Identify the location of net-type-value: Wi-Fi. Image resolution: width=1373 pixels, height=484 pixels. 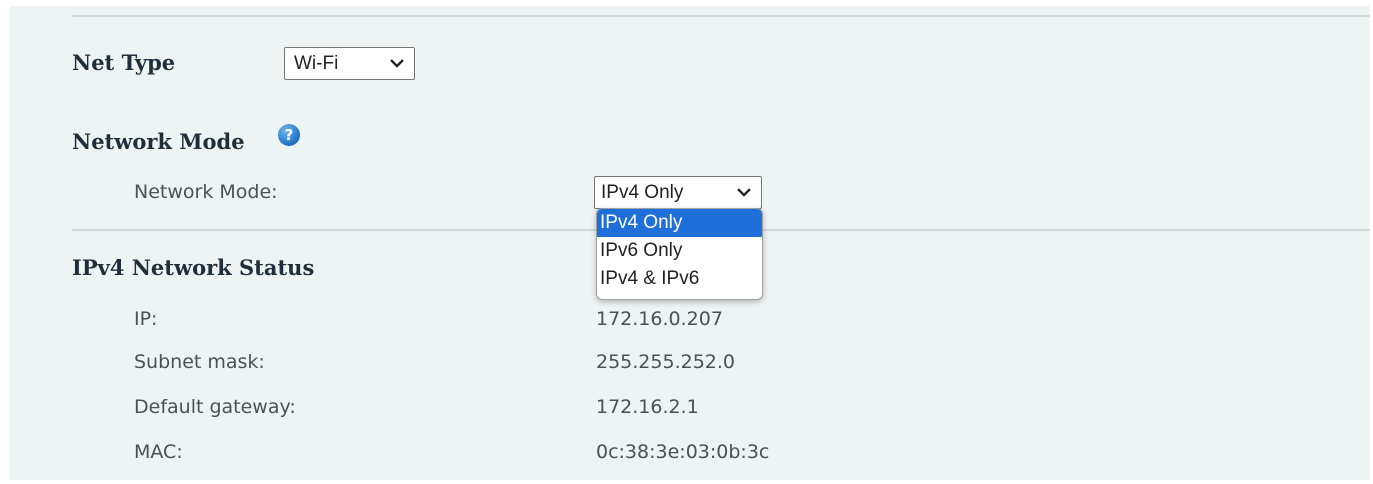
(316, 63).